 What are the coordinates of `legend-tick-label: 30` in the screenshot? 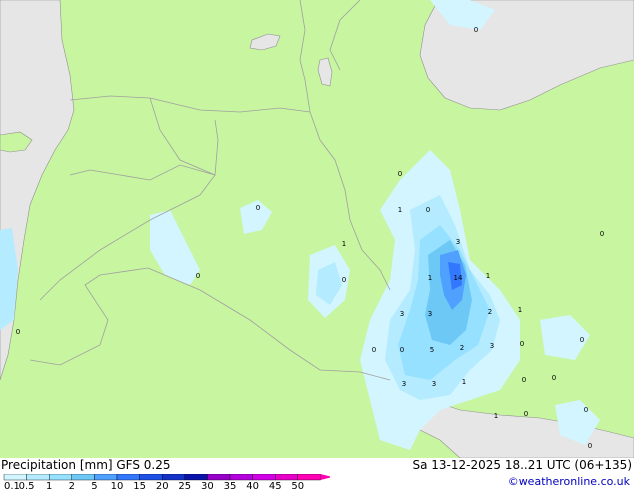 It's located at (207, 485).